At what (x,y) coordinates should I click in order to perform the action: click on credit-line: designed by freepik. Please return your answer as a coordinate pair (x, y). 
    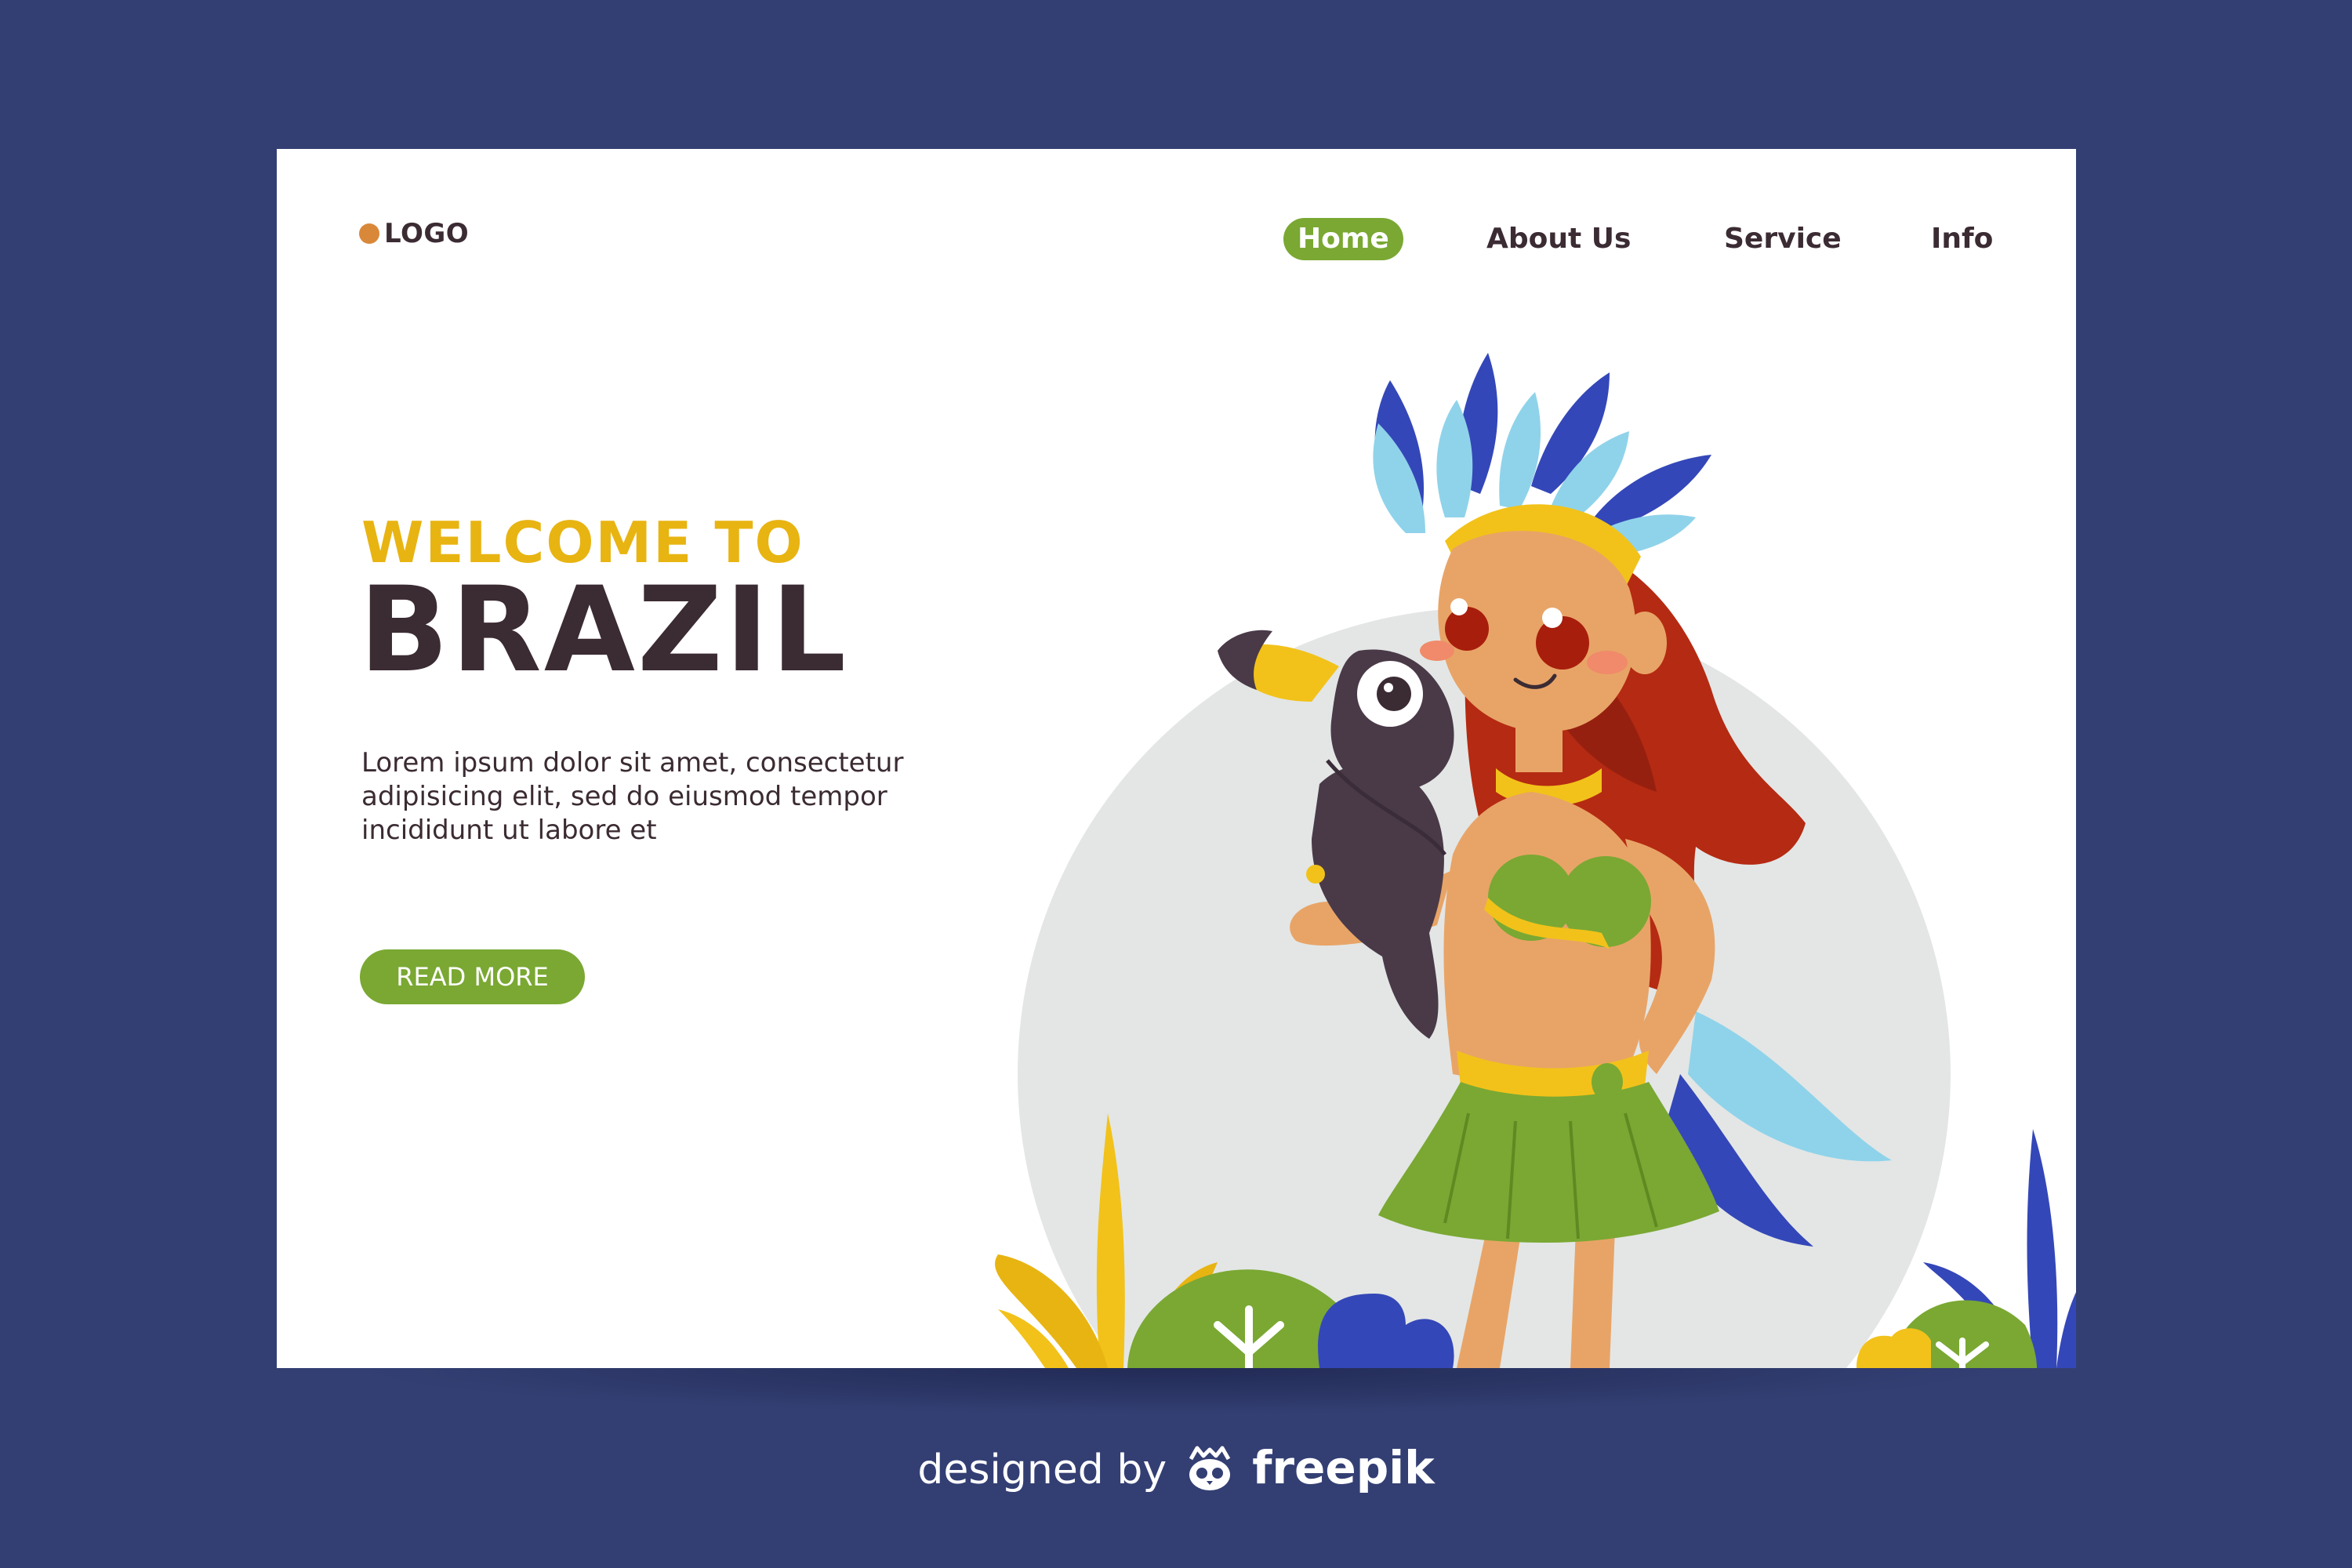
    Looking at the image, I should click on (1176, 1470).